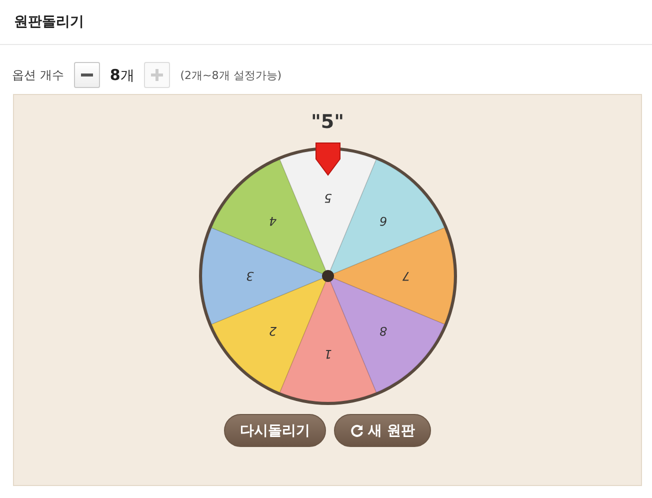 The height and width of the screenshot is (498, 652). What do you see at coordinates (275, 430) in the screenshot?
I see `spin-again-button: 다시돌리기` at bounding box center [275, 430].